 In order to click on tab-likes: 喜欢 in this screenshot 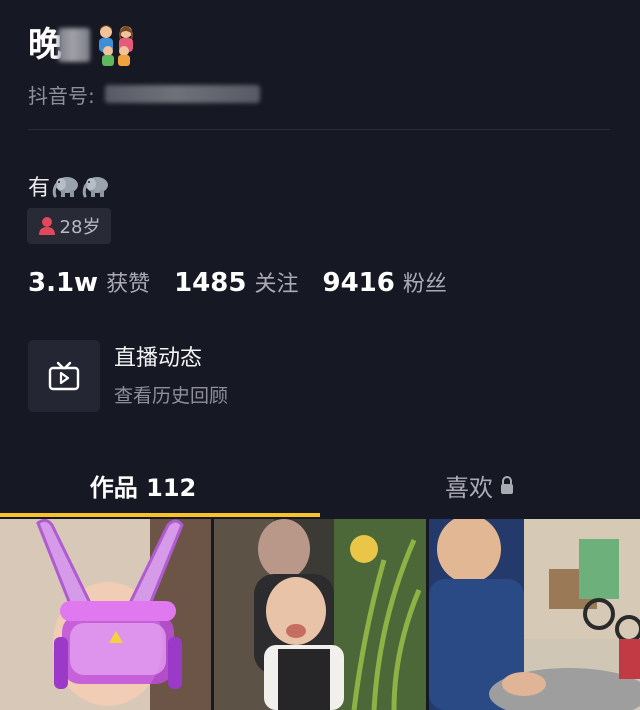, I will do `click(480, 485)`.